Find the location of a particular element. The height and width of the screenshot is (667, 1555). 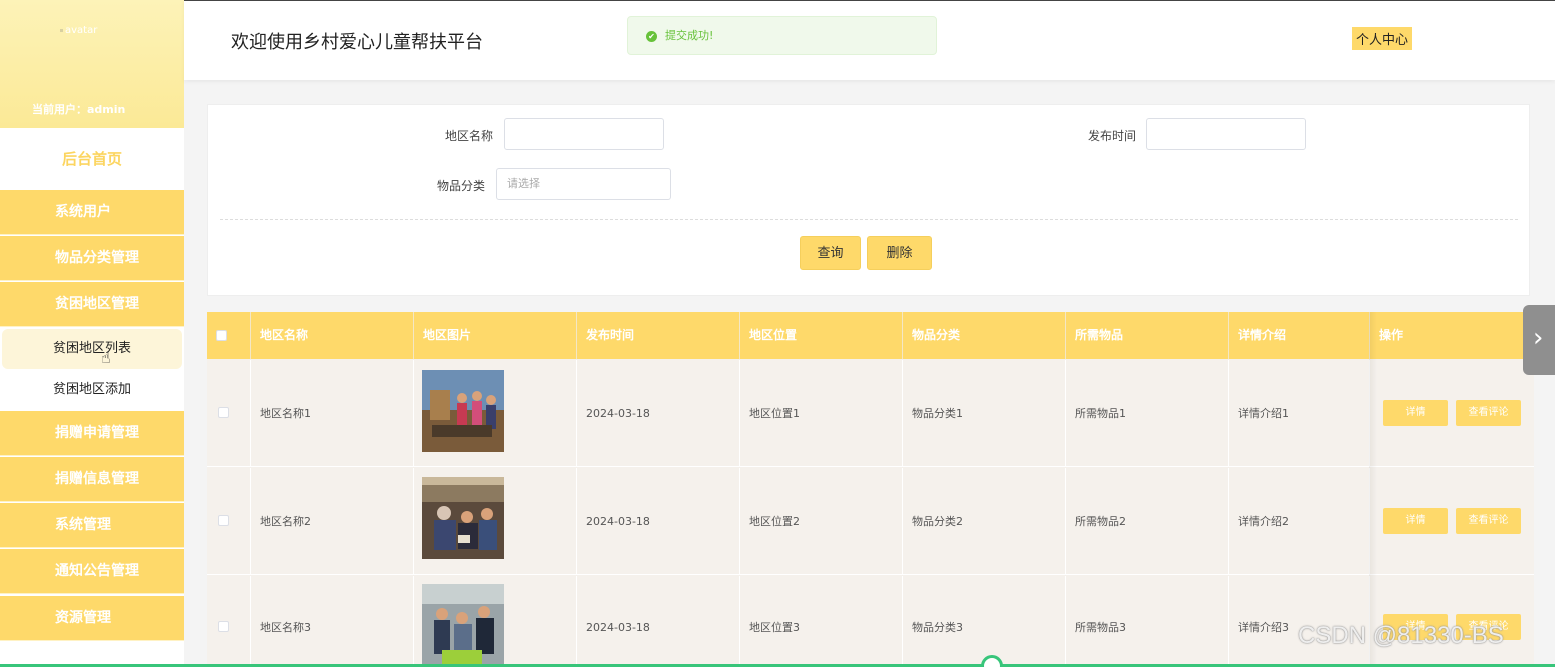

region-name-input is located at coordinates (584, 134).